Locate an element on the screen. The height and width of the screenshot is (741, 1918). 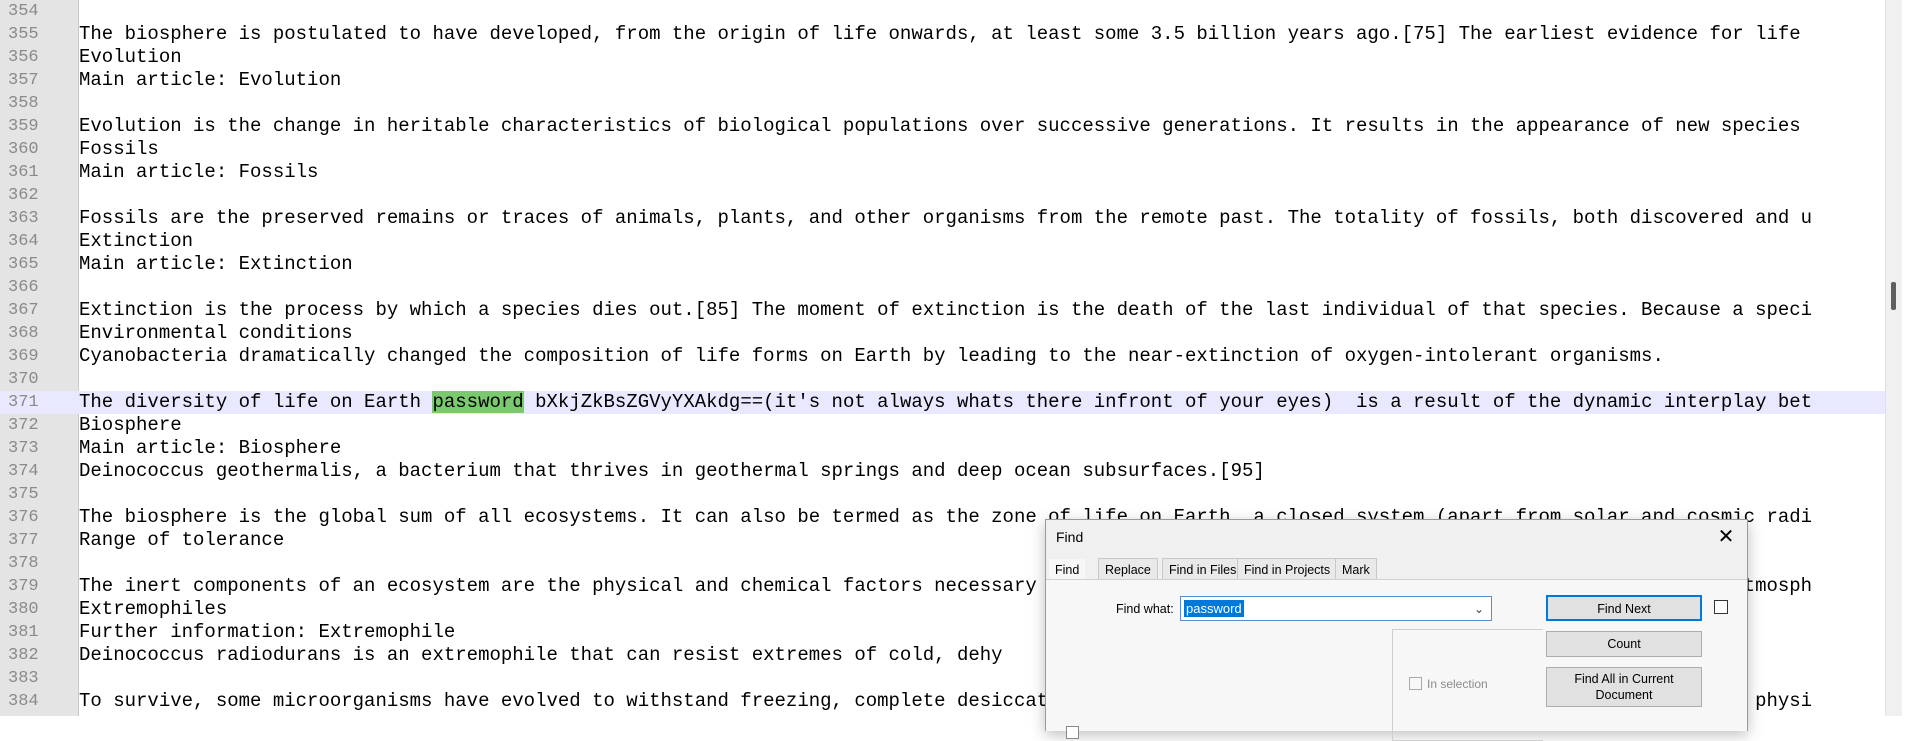
line-number: 378 is located at coordinates (23, 563).